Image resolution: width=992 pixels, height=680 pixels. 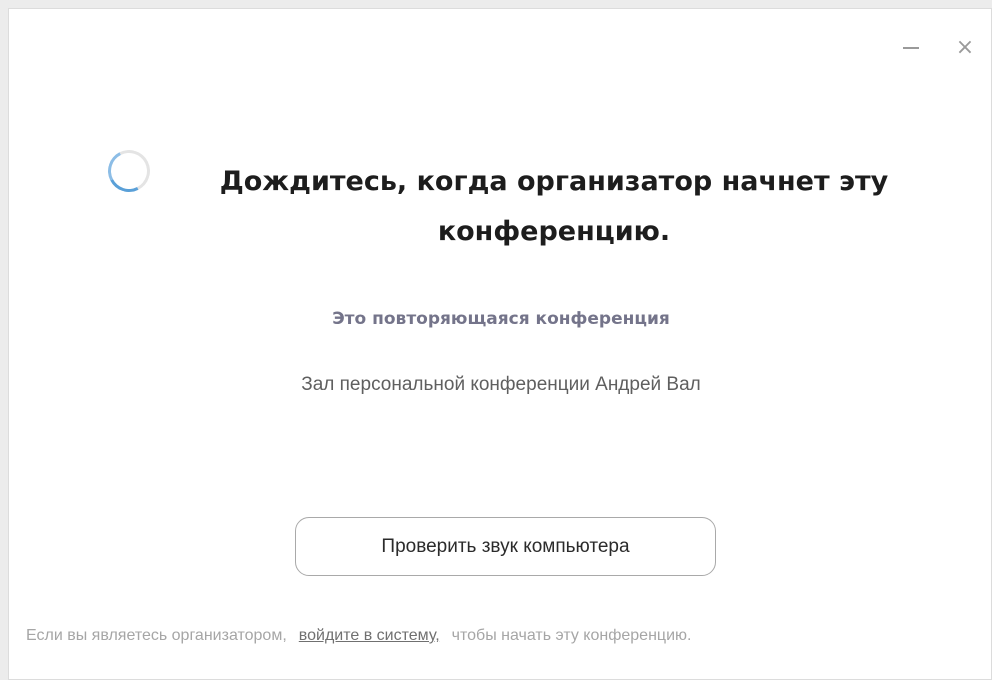 I want to click on minimize-icon, so click(x=911, y=48).